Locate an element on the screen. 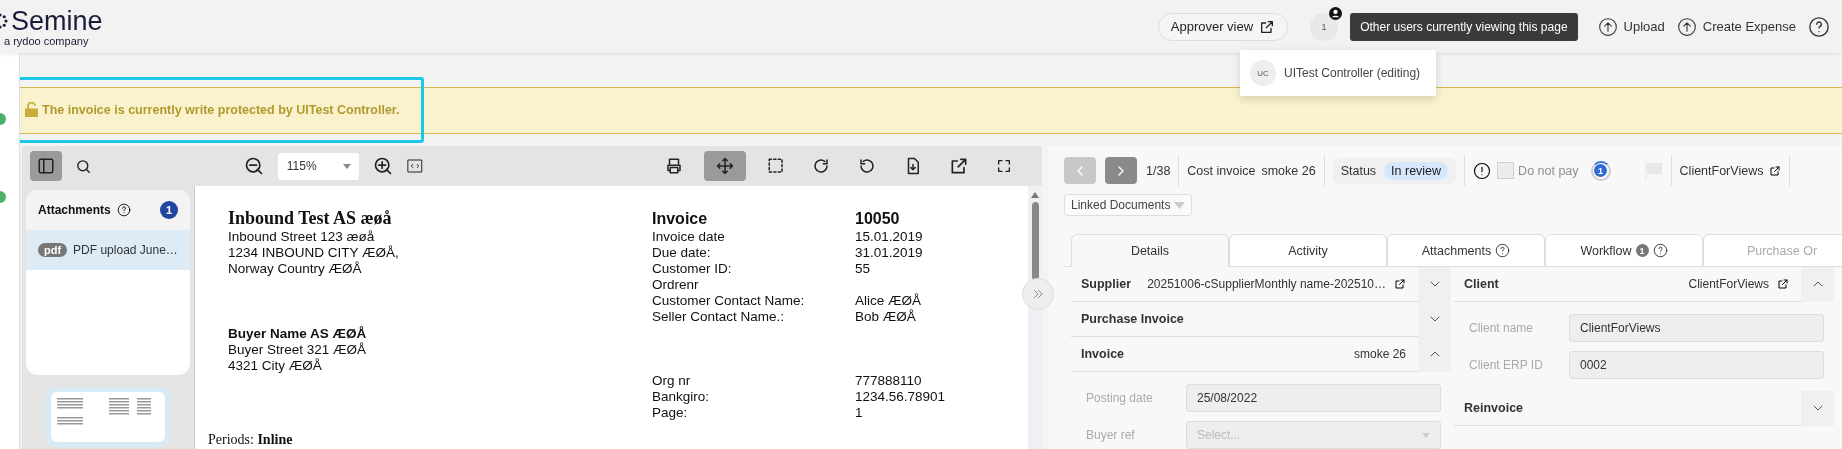 This screenshot has width=1842, height=449. viewer-tool-button is located at coordinates (725, 166).